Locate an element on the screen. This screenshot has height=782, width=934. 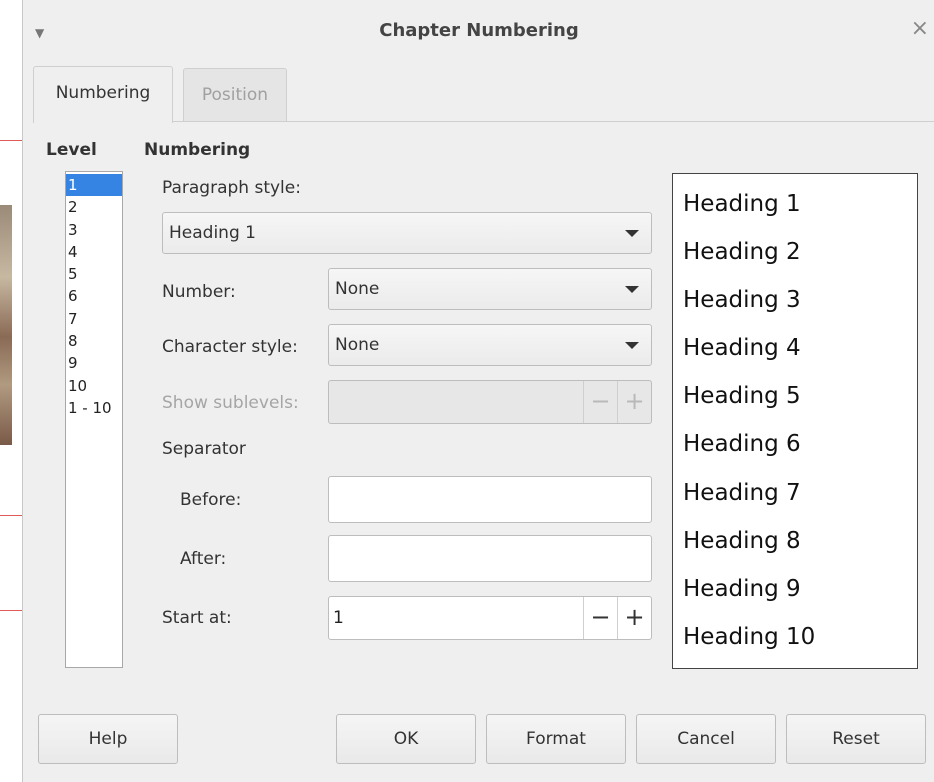
preview-item: Heading 5 is located at coordinates (742, 396).